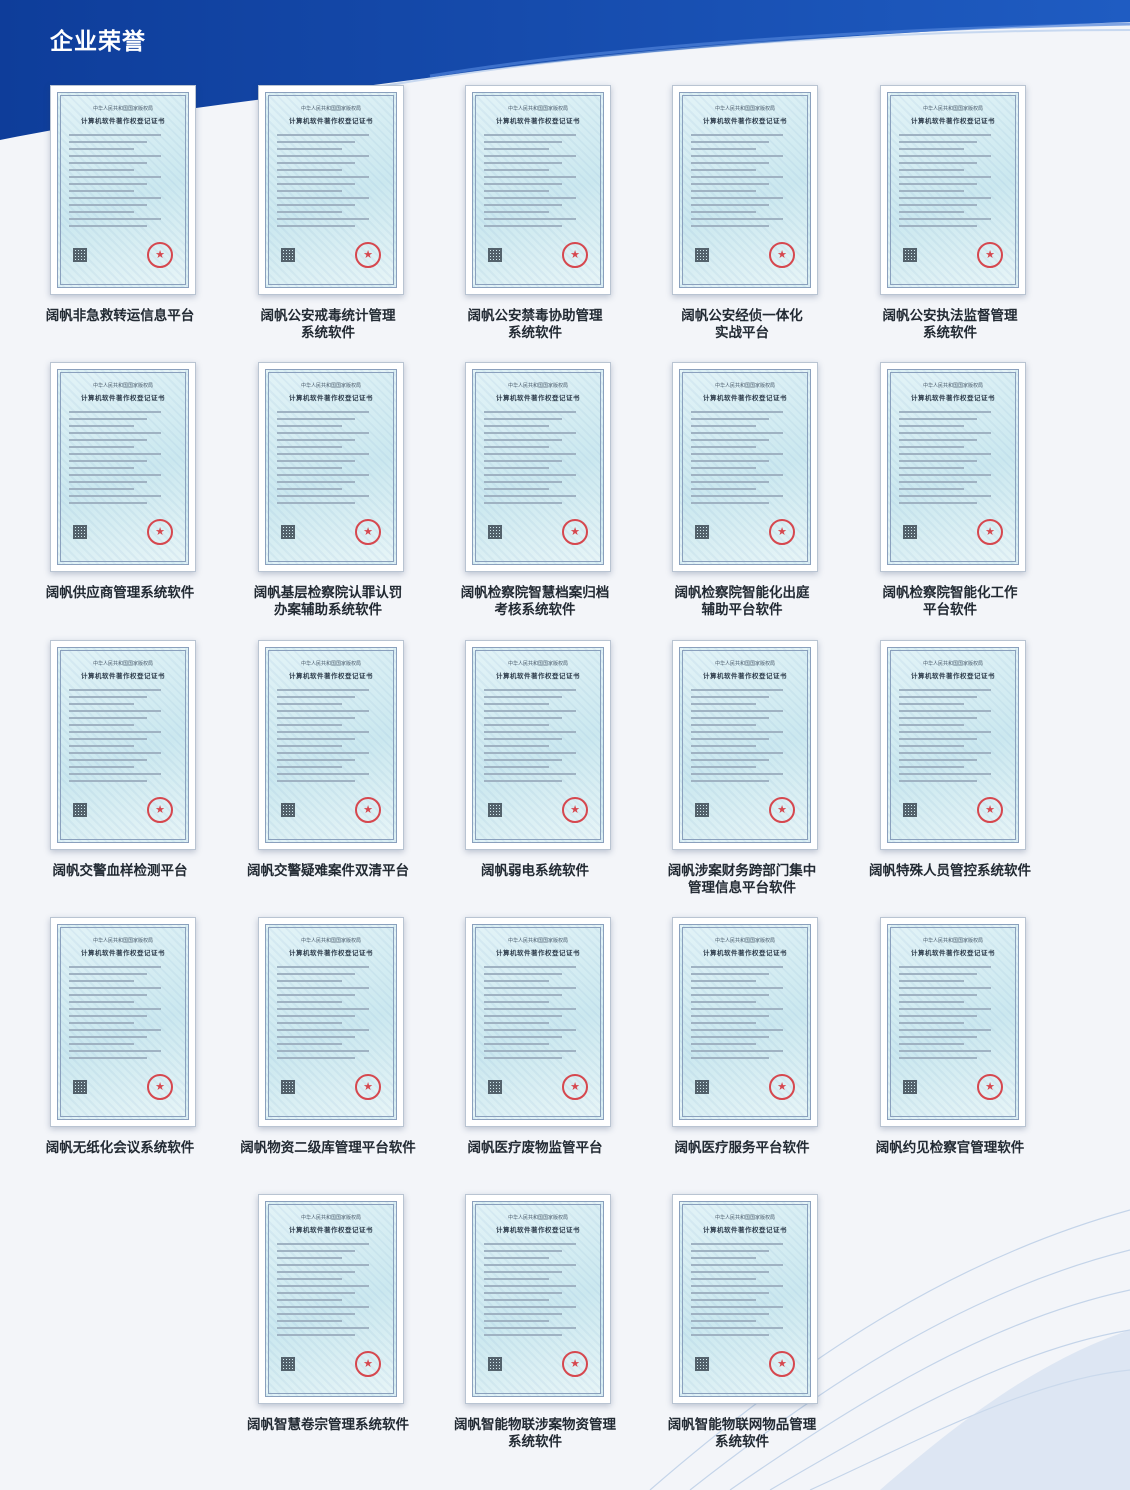  I want to click on certificate-caption: 阔帆公安执法监督管理 系统软件, so click(950, 324).